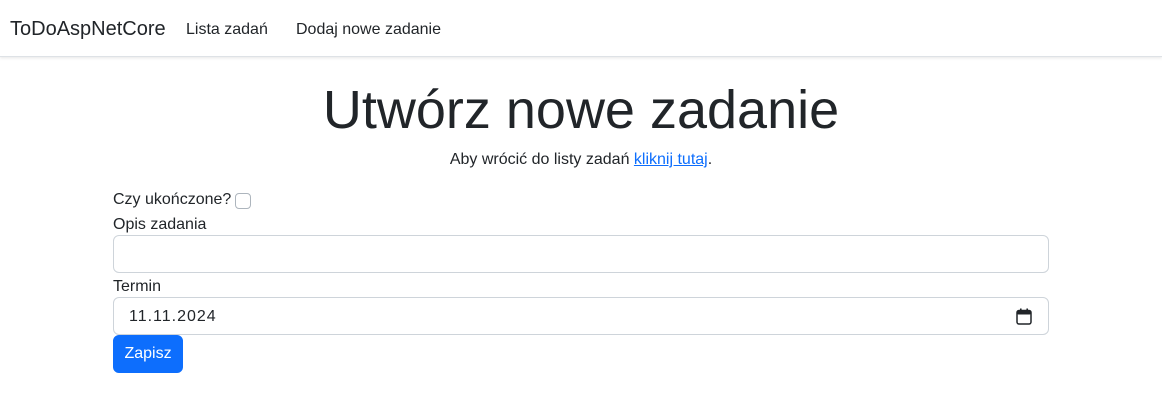 This screenshot has width=1162, height=402. I want to click on description-input, so click(581, 254).